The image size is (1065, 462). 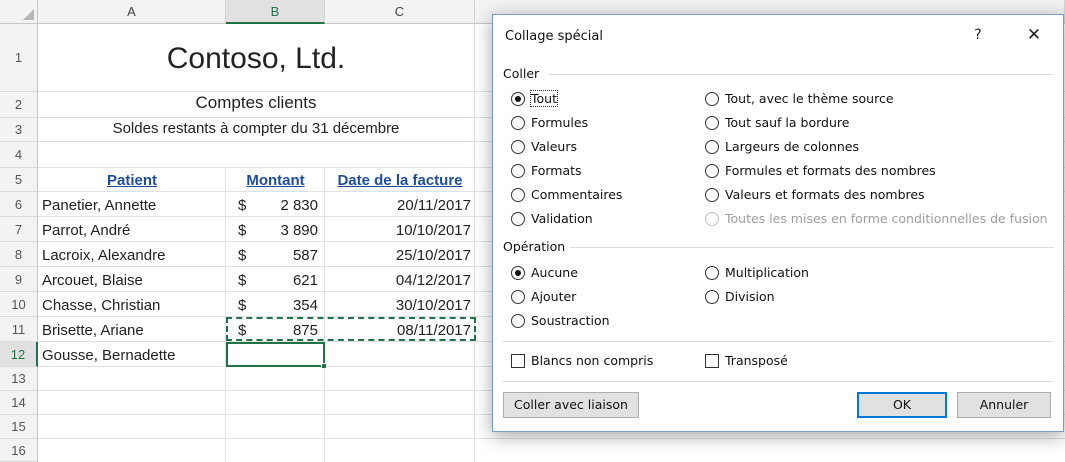 I want to click on column-header-a: A, so click(x=132, y=12).